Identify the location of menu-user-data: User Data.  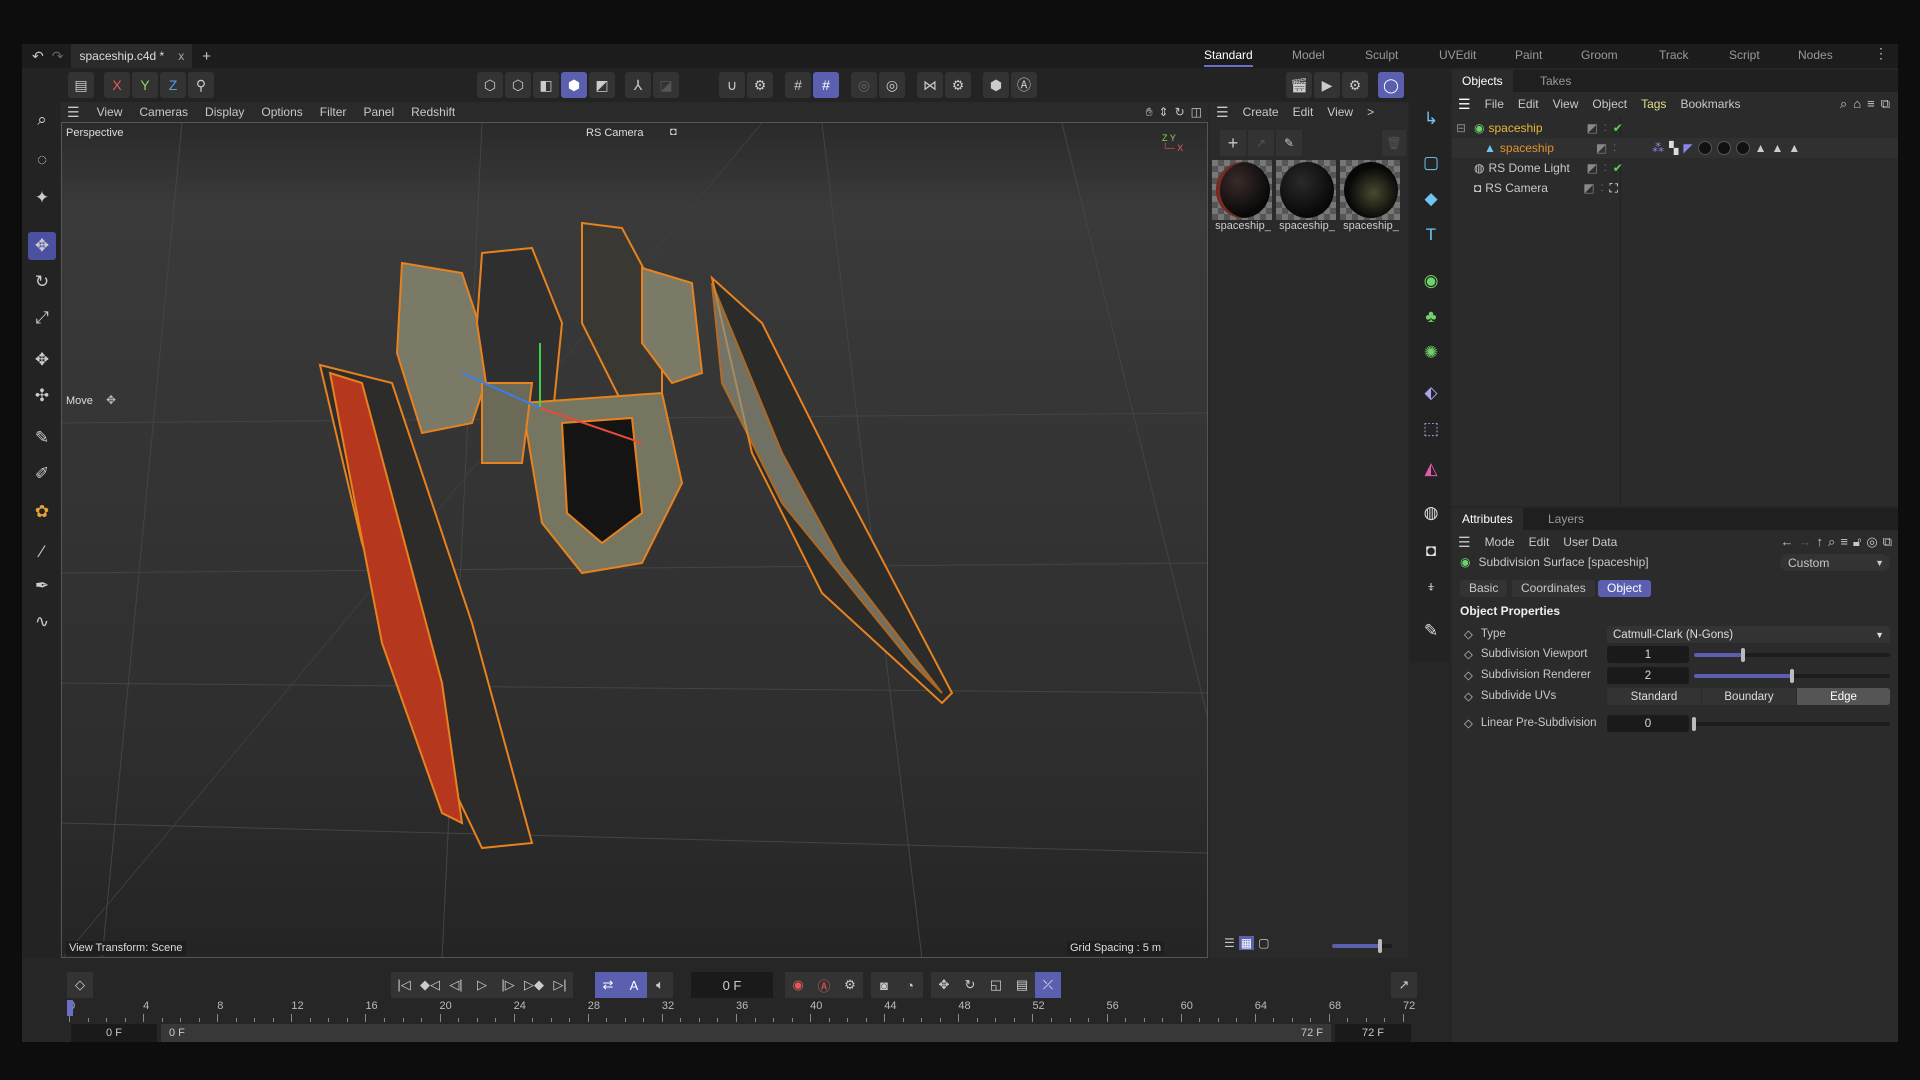
(1590, 542).